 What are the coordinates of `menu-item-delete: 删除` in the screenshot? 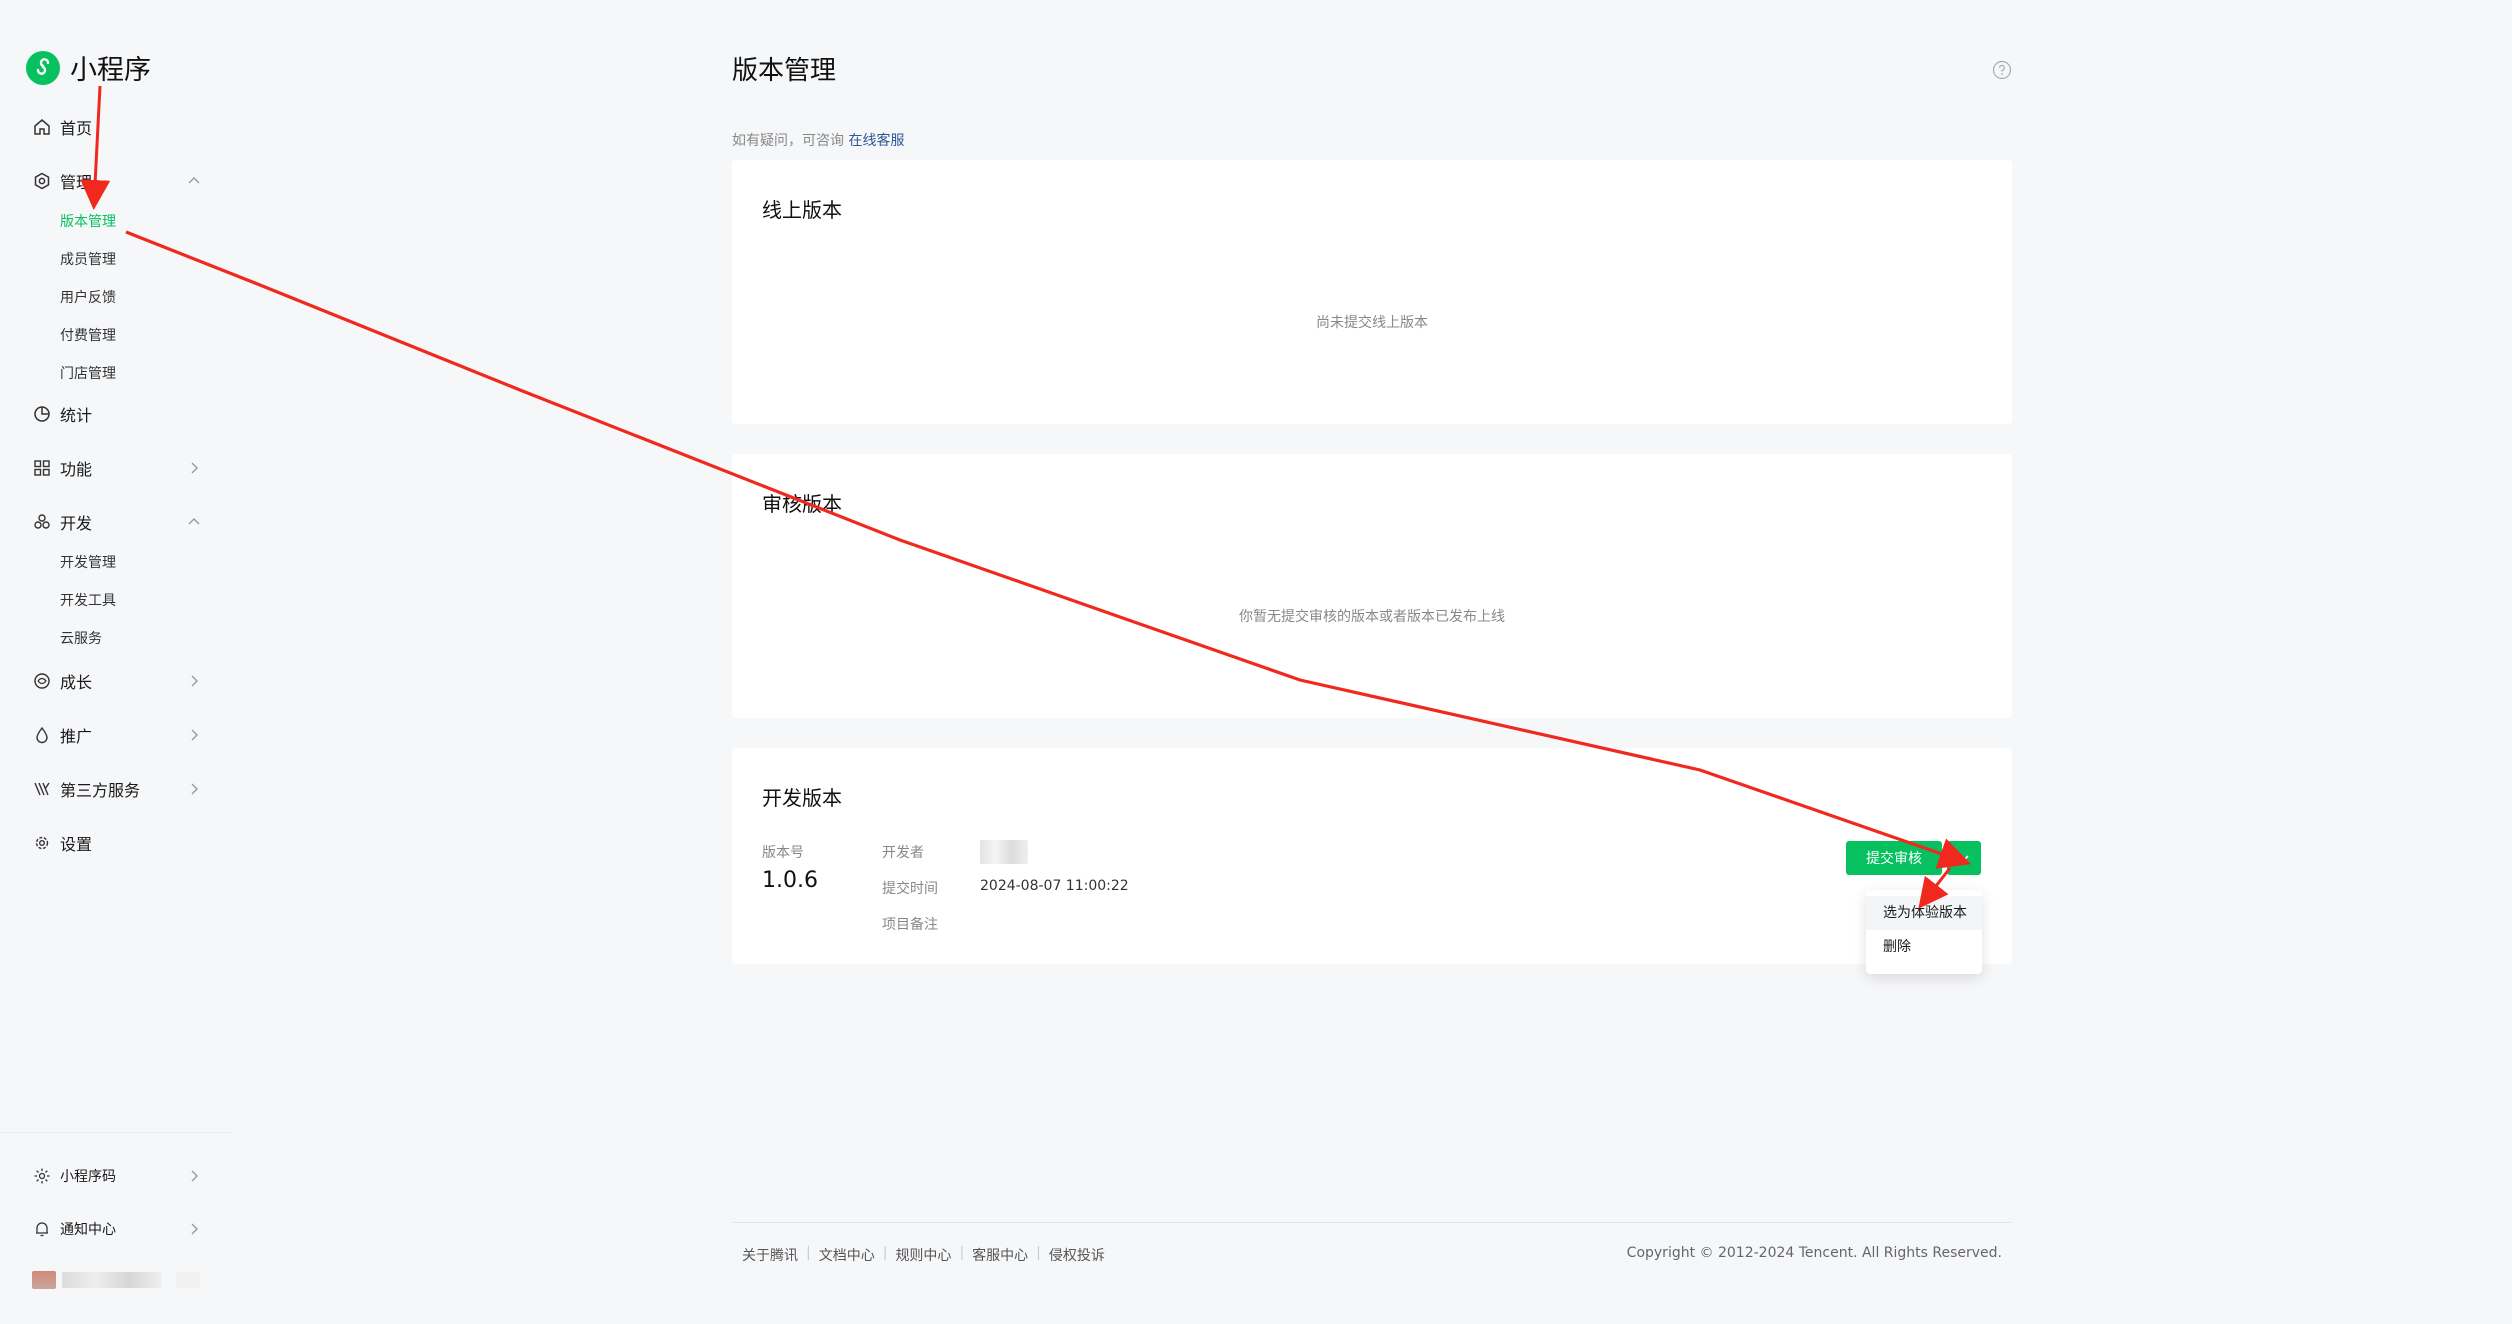 It's located at (1924, 947).